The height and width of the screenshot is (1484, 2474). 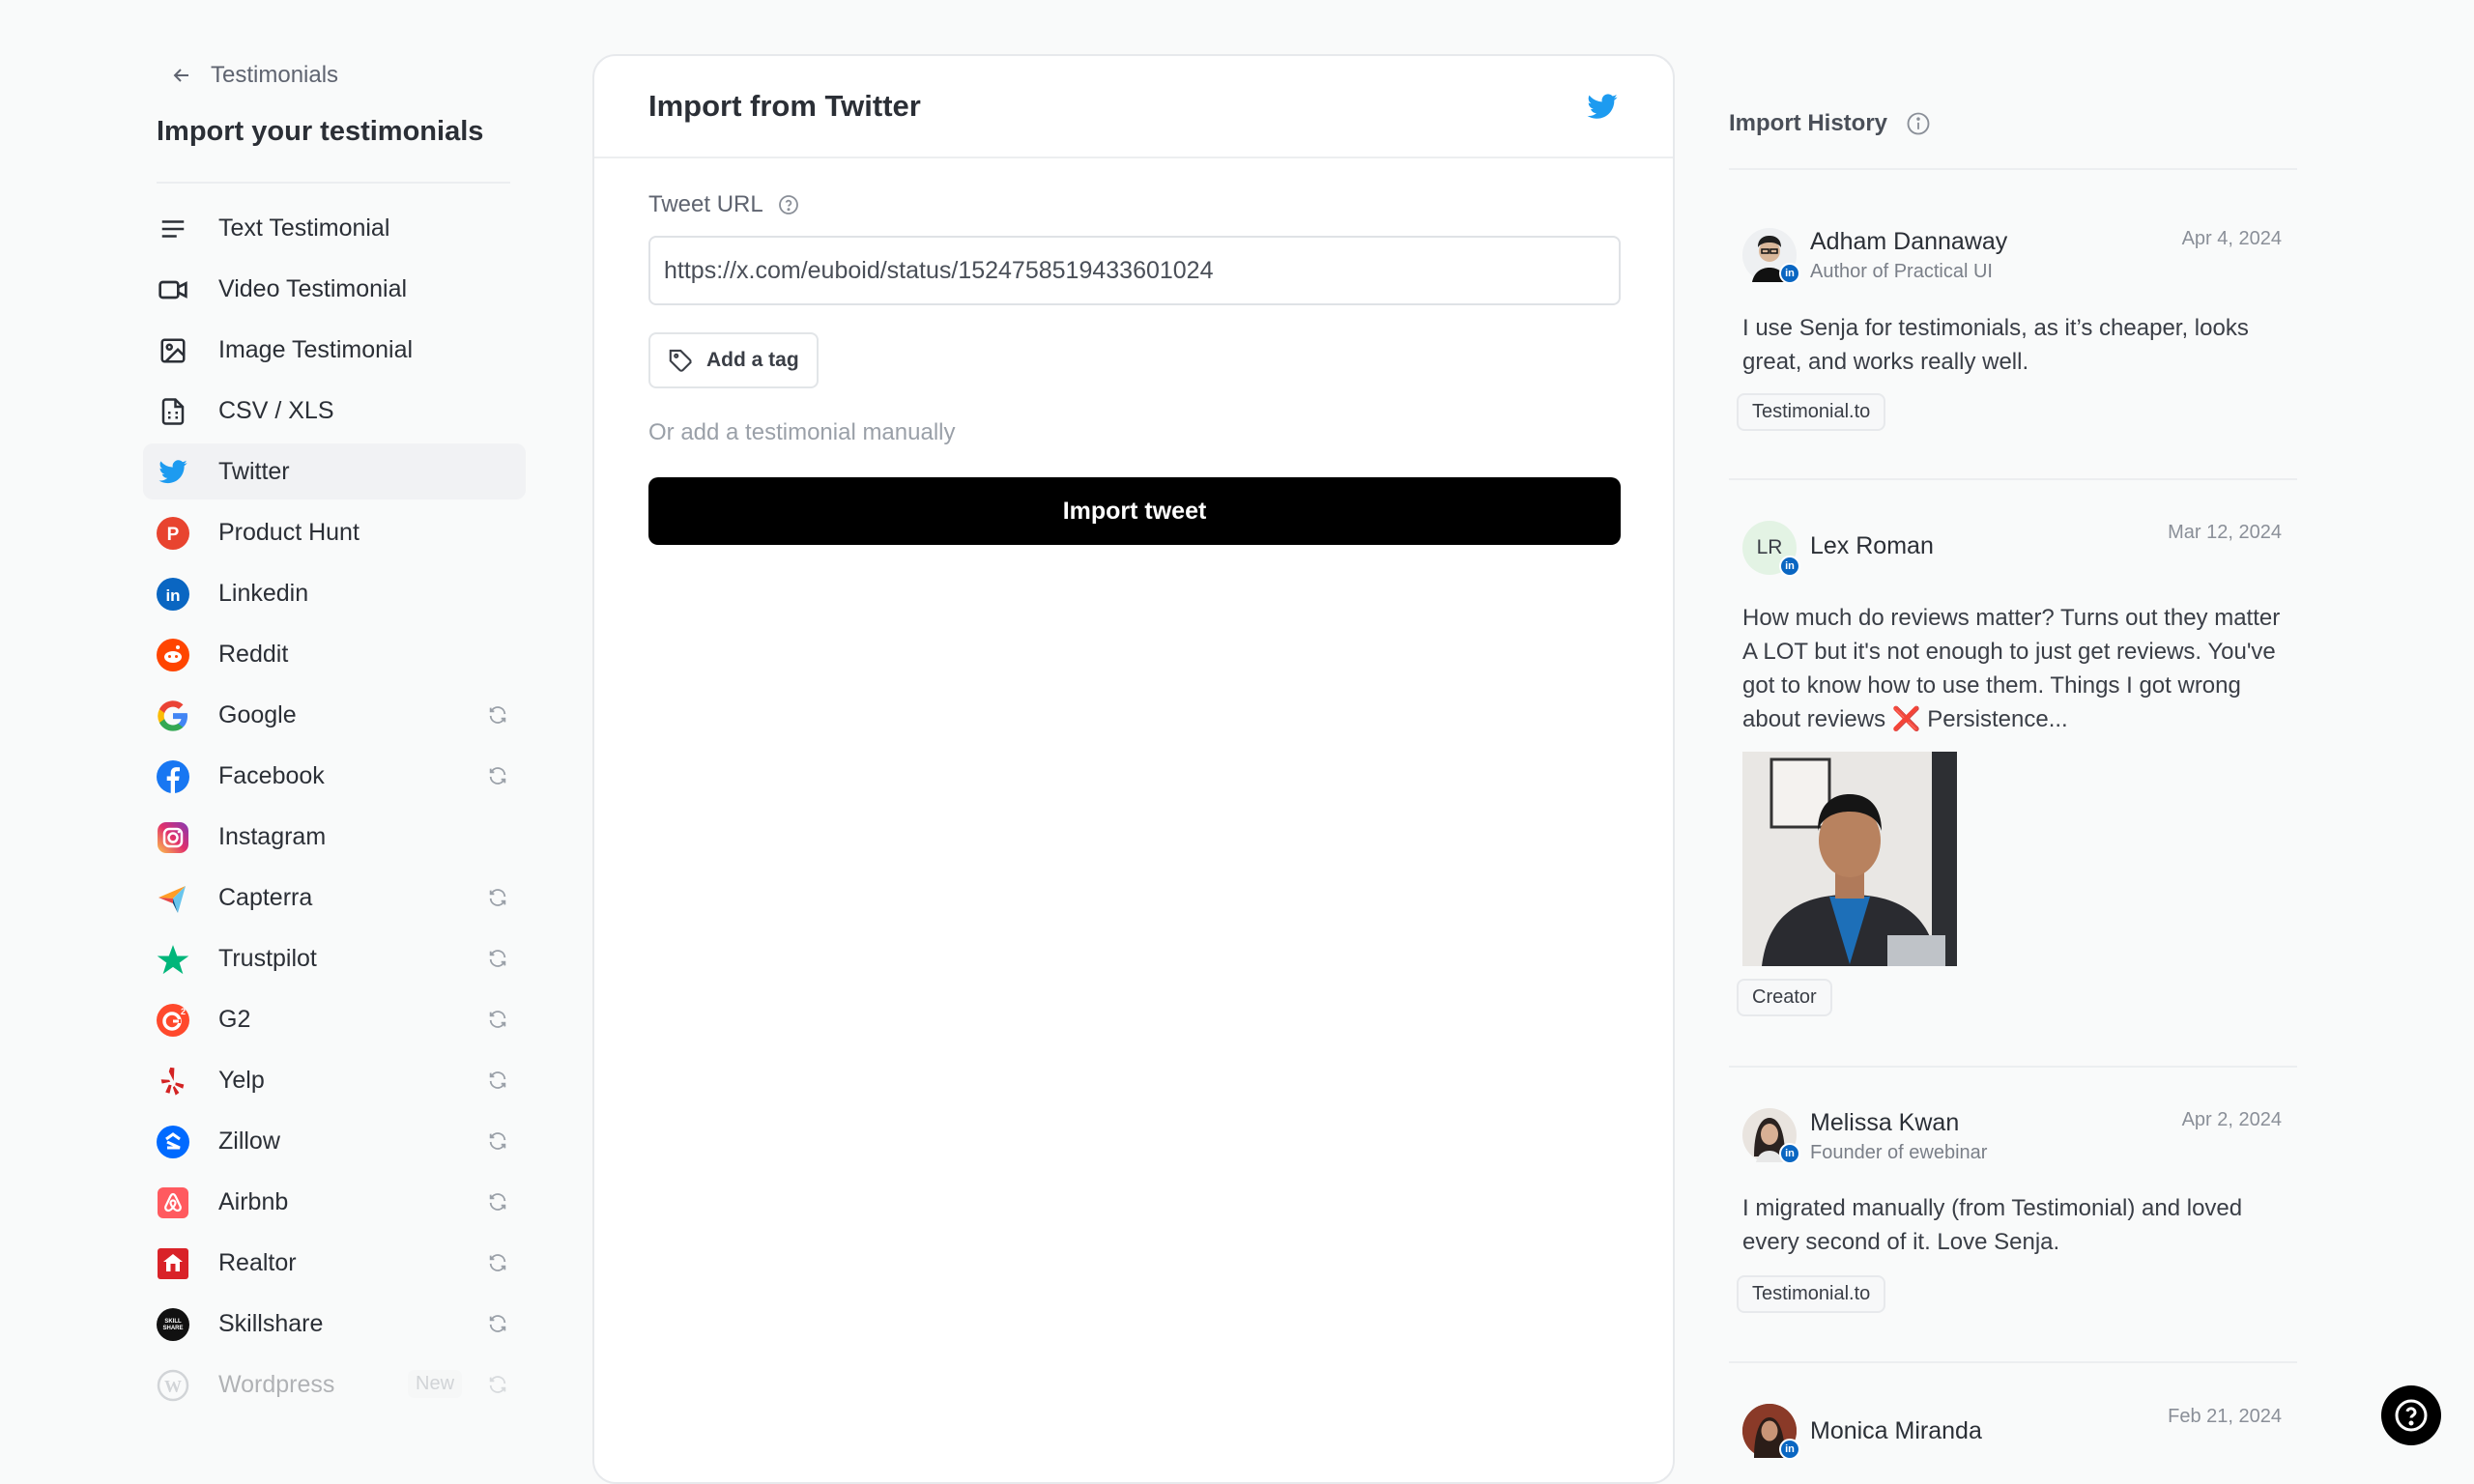 What do you see at coordinates (334, 715) in the screenshot?
I see `source-google: Google` at bounding box center [334, 715].